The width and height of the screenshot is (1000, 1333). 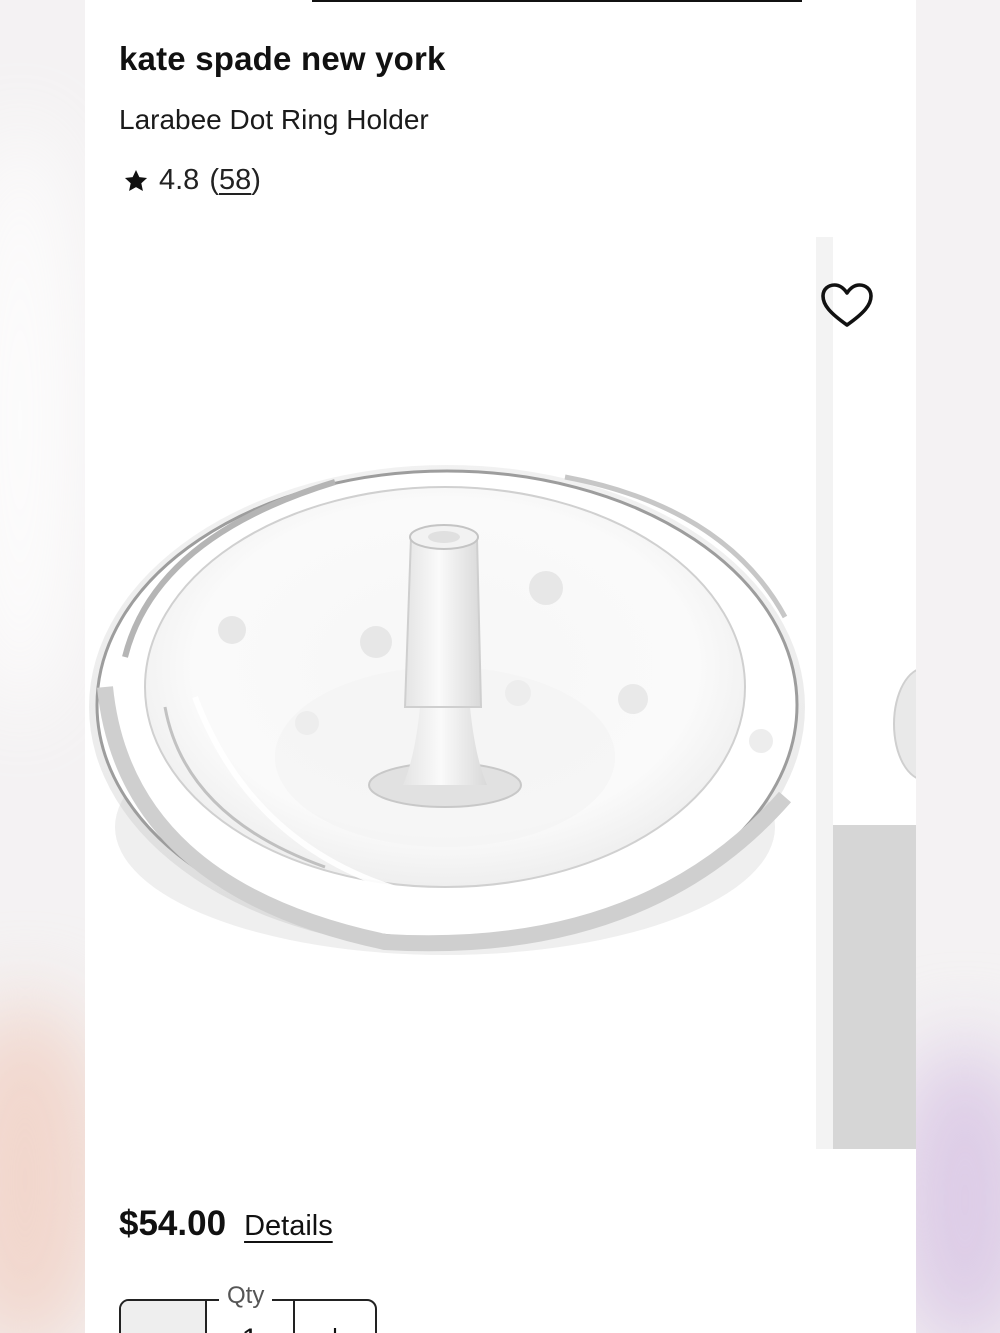 What do you see at coordinates (874, 987) in the screenshot?
I see `next-image-background` at bounding box center [874, 987].